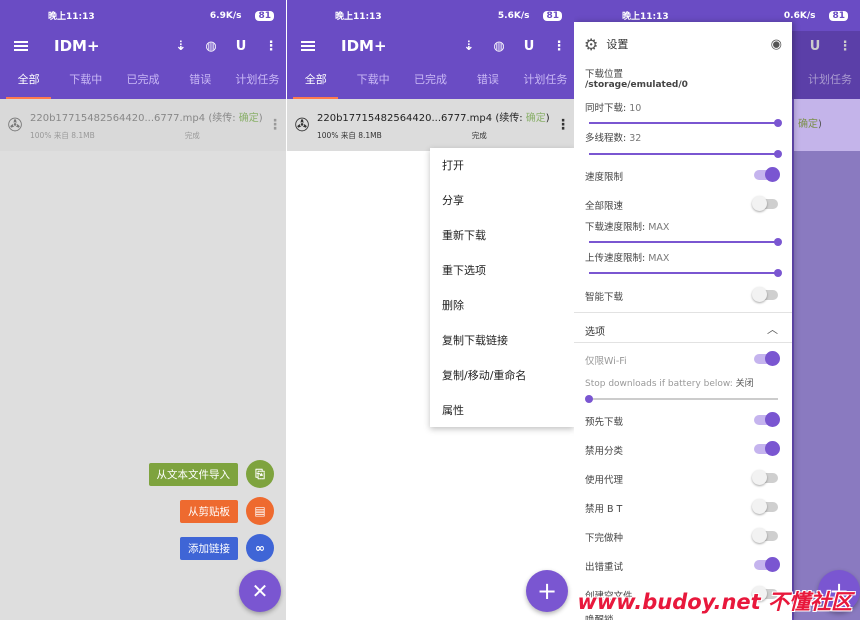 This screenshot has height=620, width=860. Describe the element at coordinates (193, 474) in the screenshot. I see `fab-import-text-label: 从文本文件导入` at that location.